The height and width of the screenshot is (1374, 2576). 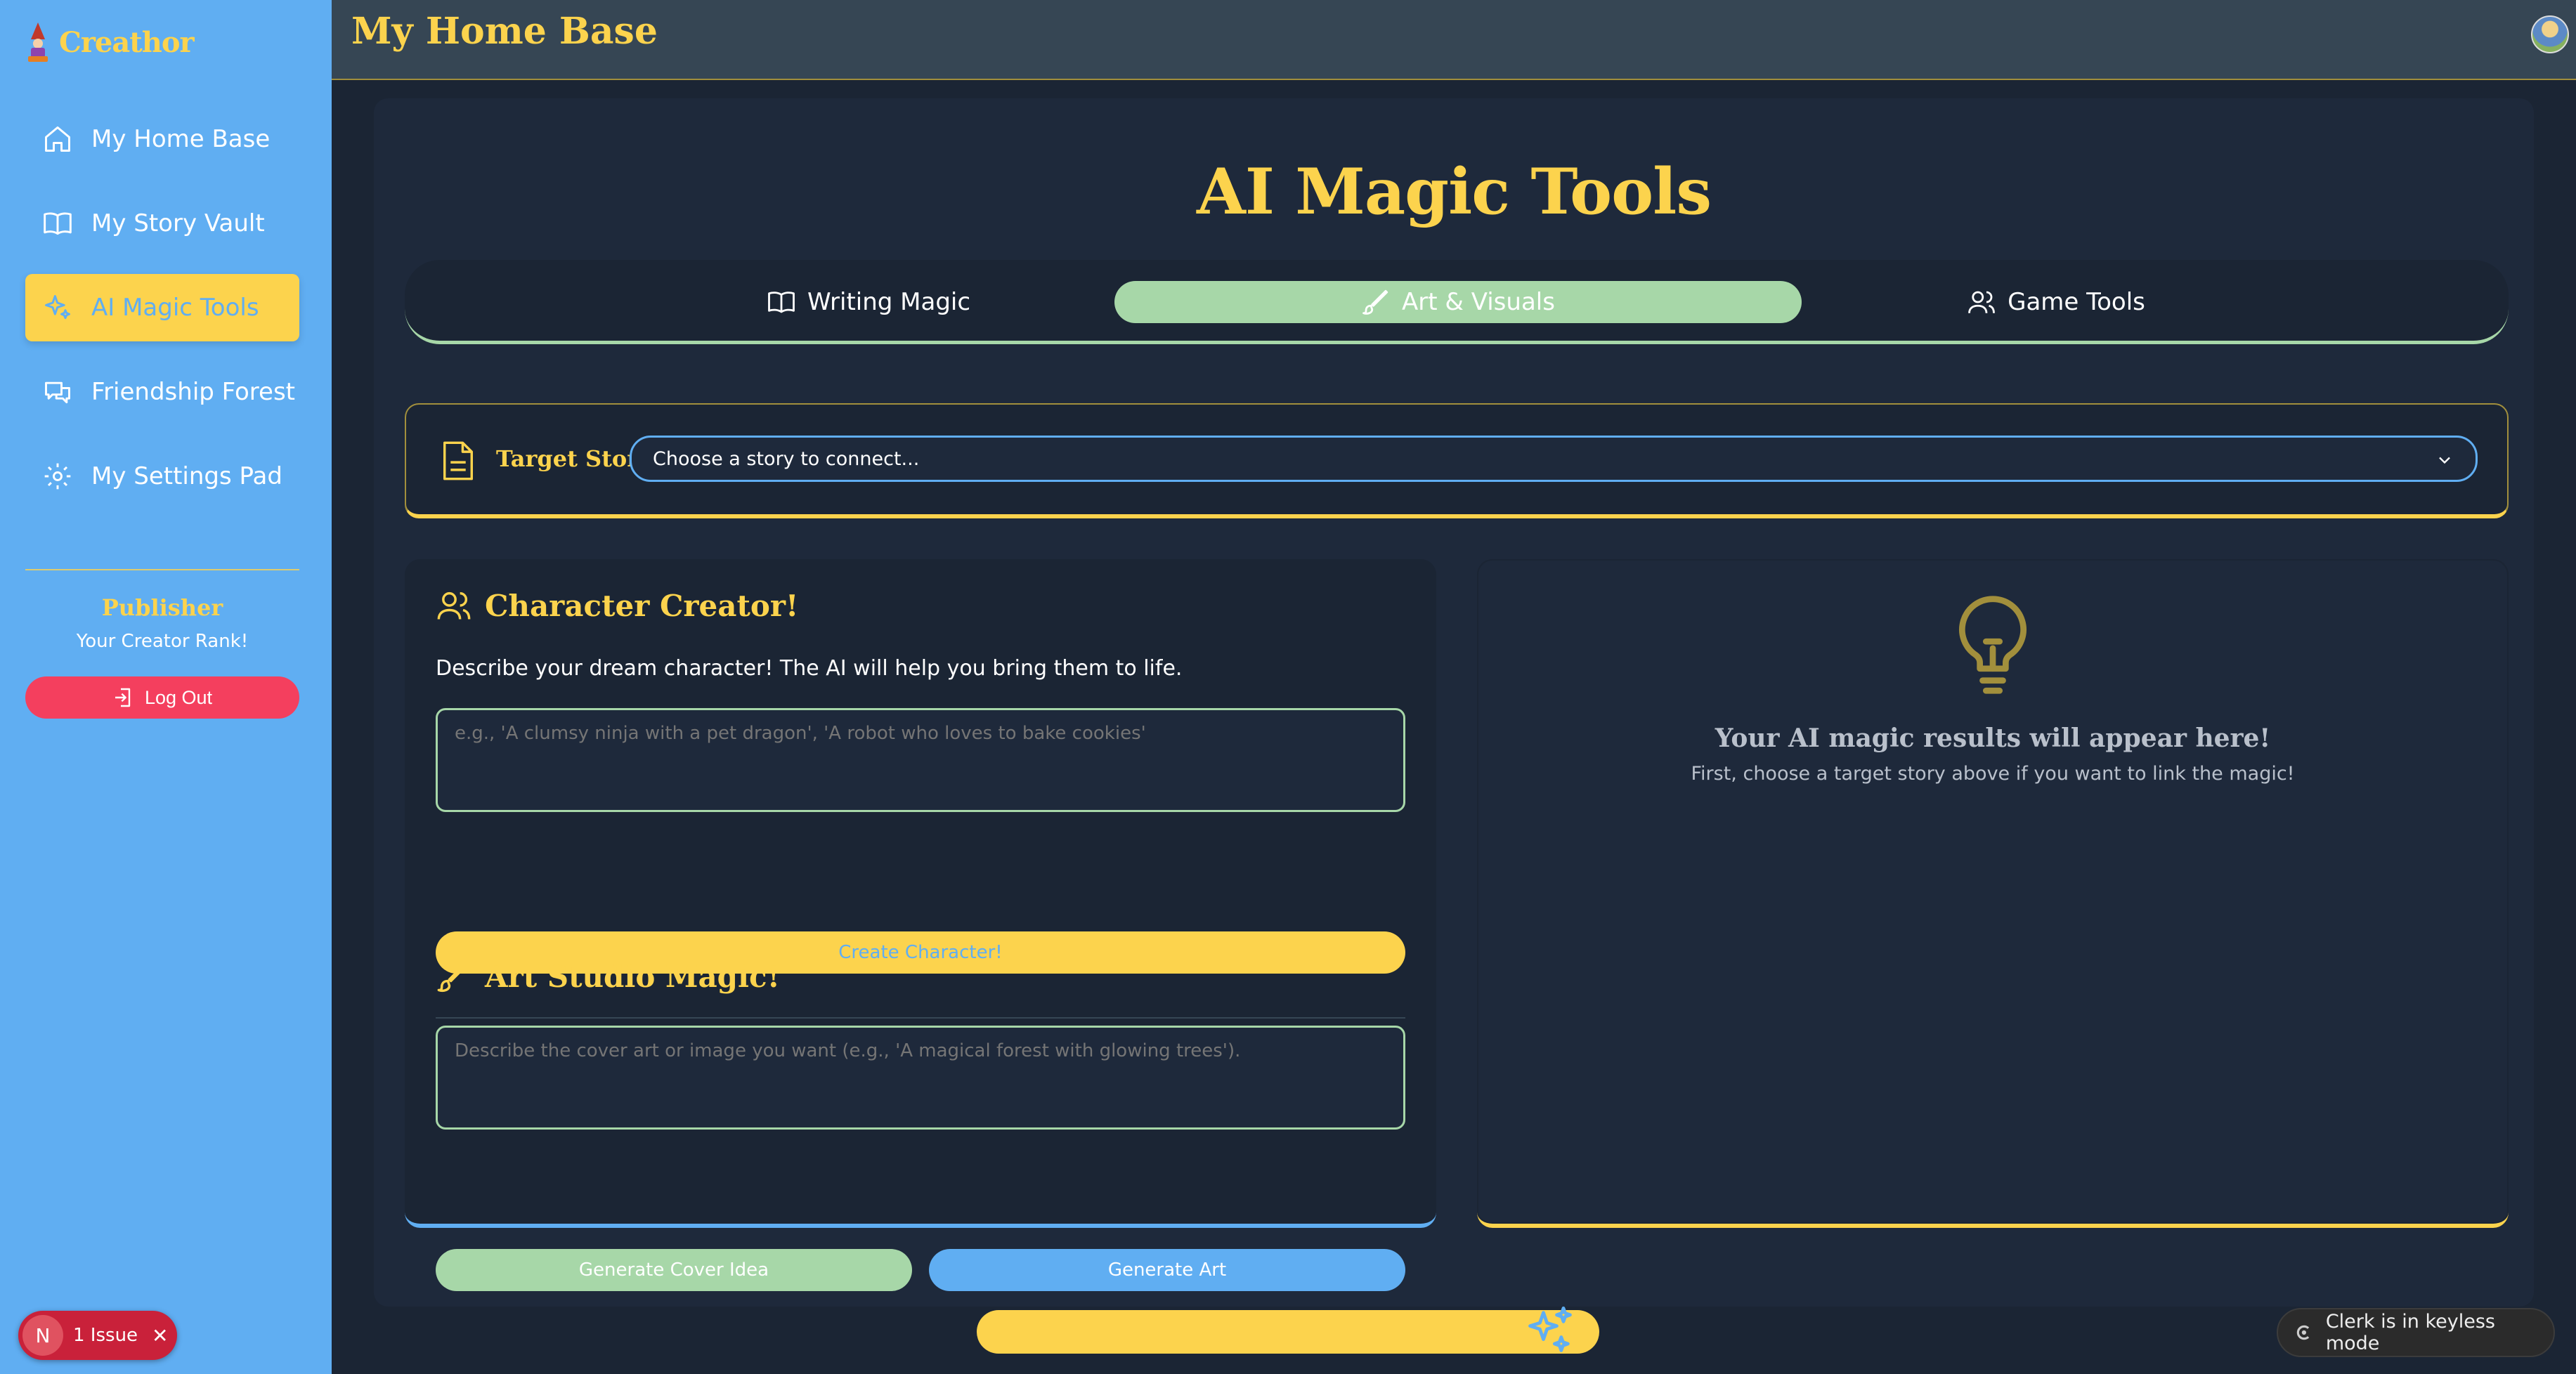 I want to click on tool-tabs: Writing Magic Art & Visuals Game Tools, so click(x=1457, y=302).